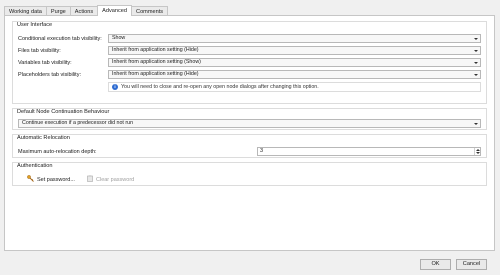  I want to click on variables-visibility-select: Inherit from application setting (Show), so click(294, 62).